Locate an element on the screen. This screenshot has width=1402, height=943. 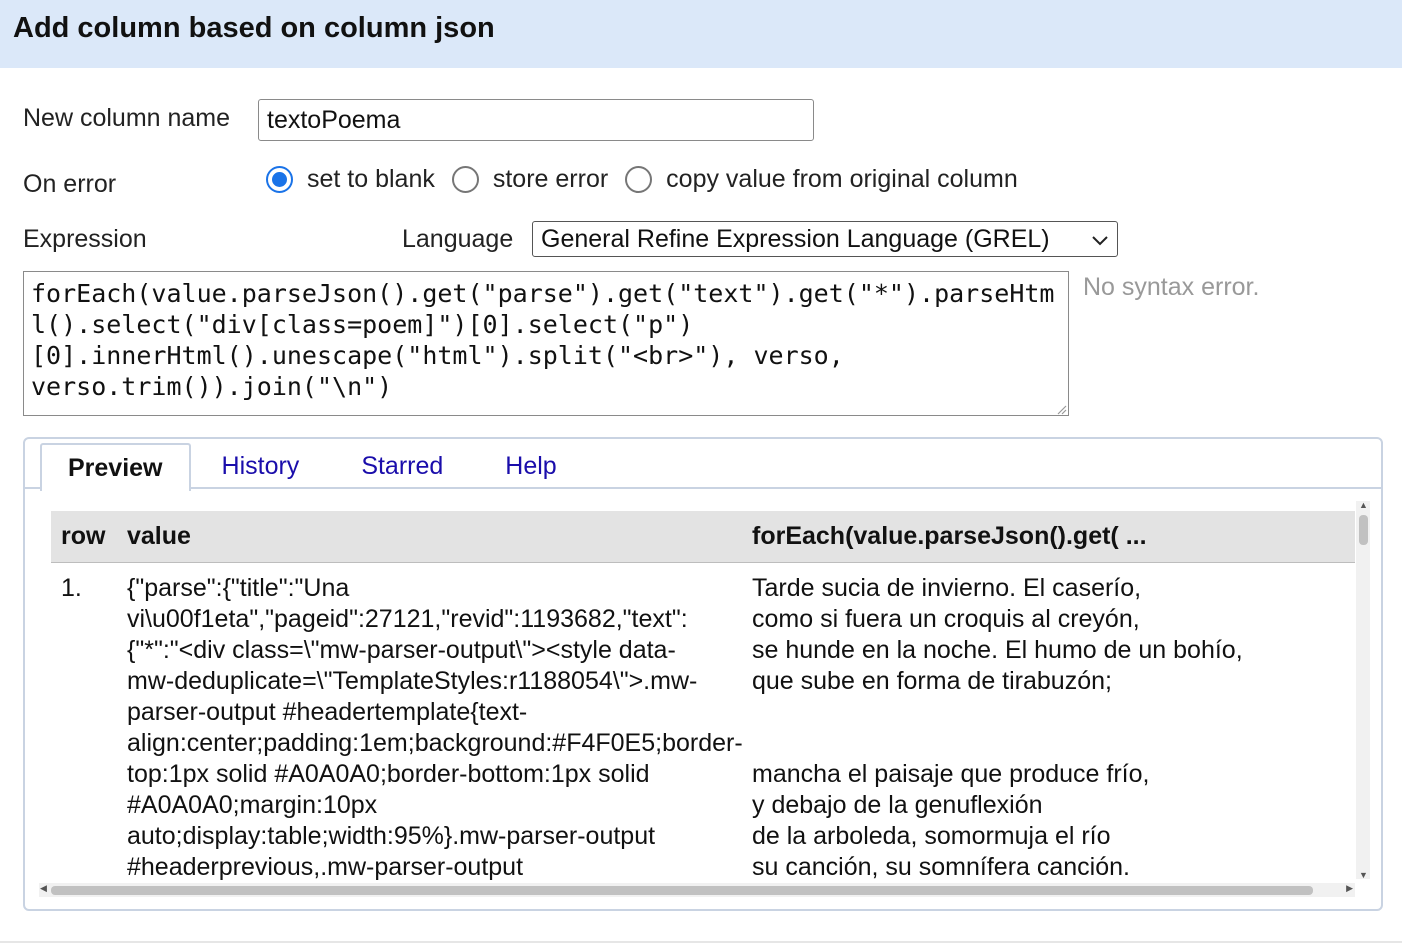
dialog-title: Add column based on column json is located at coordinates (254, 28).